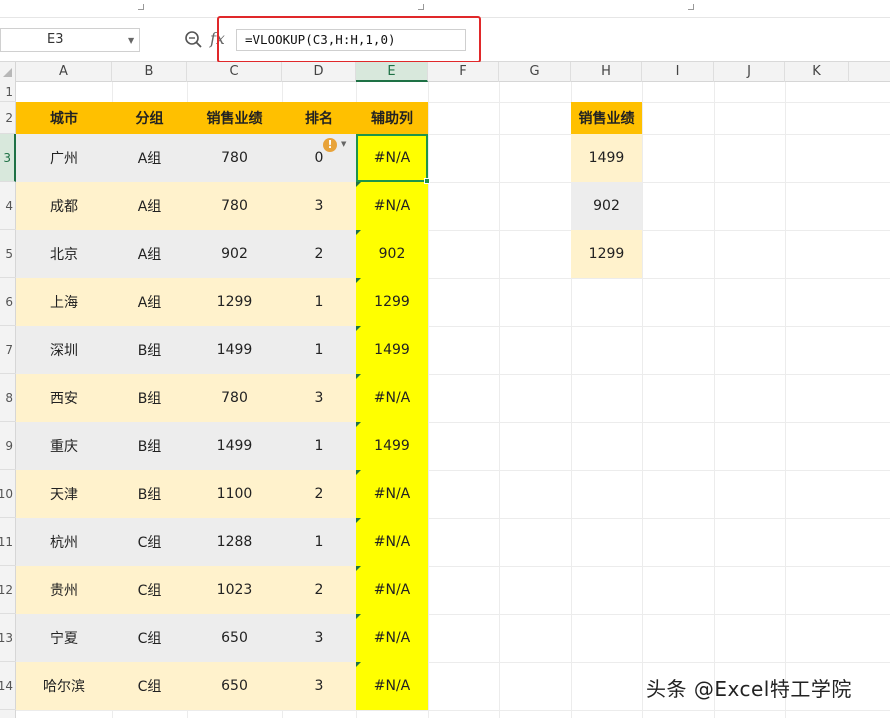 The image size is (890, 718). I want to click on row-header-4: 4, so click(8, 206).